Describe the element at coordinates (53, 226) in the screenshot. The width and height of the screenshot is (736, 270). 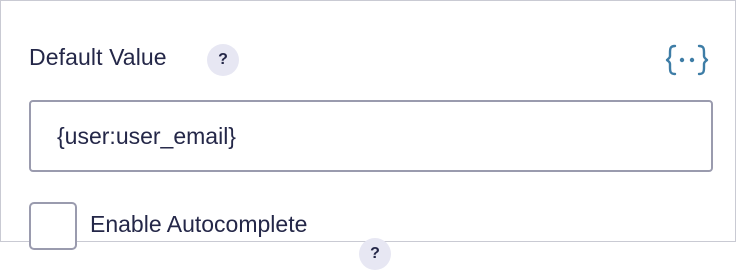
I see `enable-autocomplete-checkbox` at that location.